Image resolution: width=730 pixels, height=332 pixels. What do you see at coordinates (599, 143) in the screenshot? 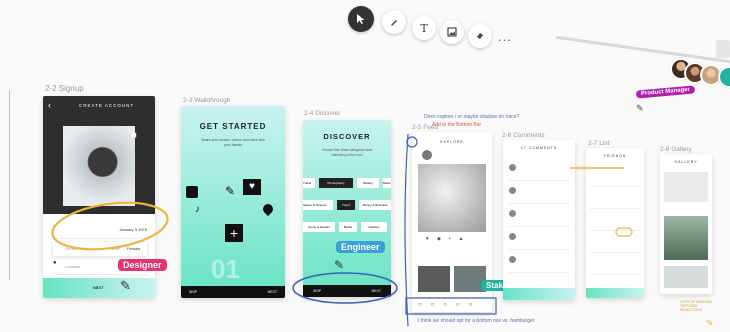
I see `frame-label: 2-7 List` at bounding box center [599, 143].